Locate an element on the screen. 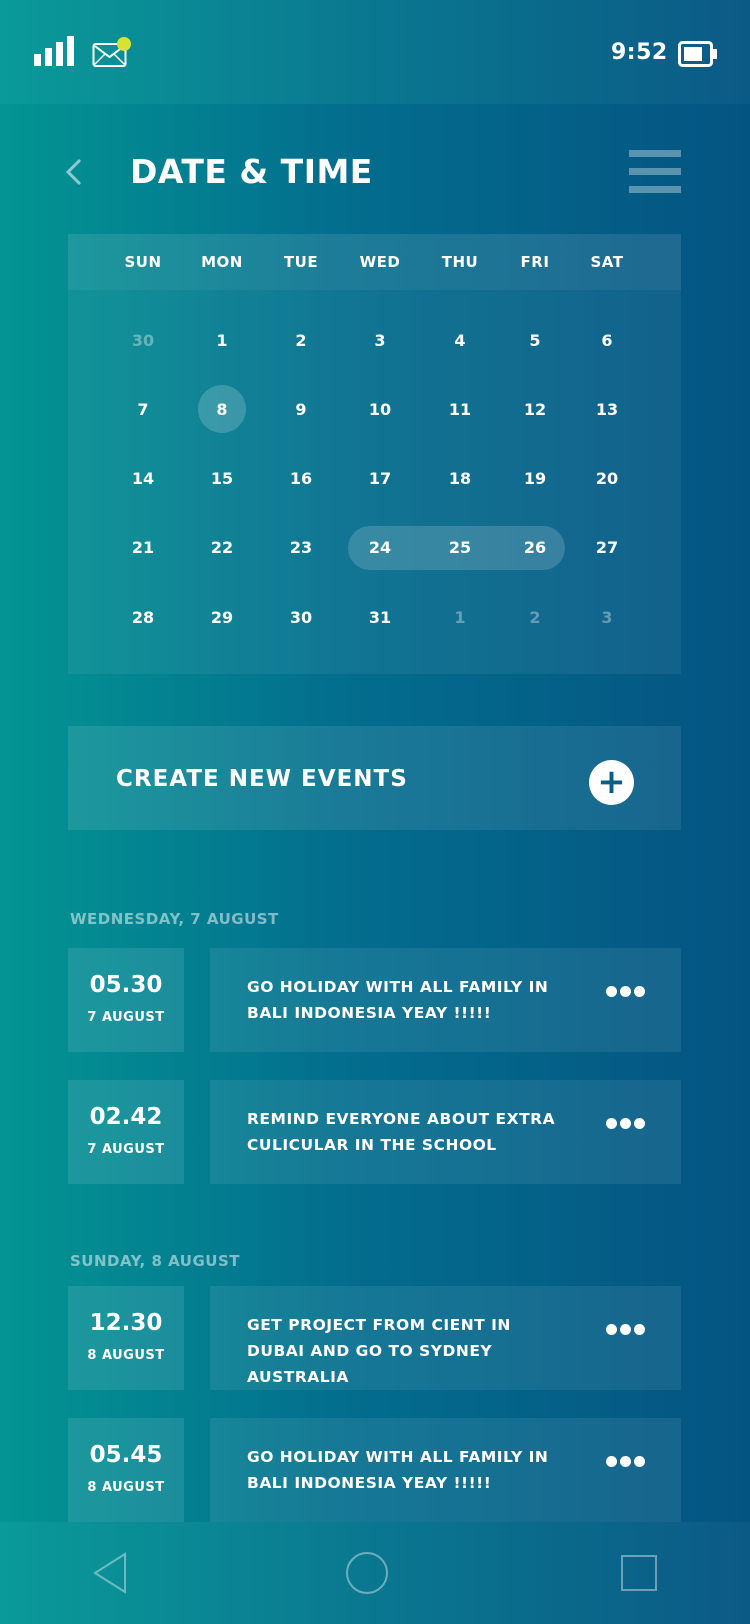 The image size is (750, 1624). calendar-day: 16 is located at coordinates (301, 478).